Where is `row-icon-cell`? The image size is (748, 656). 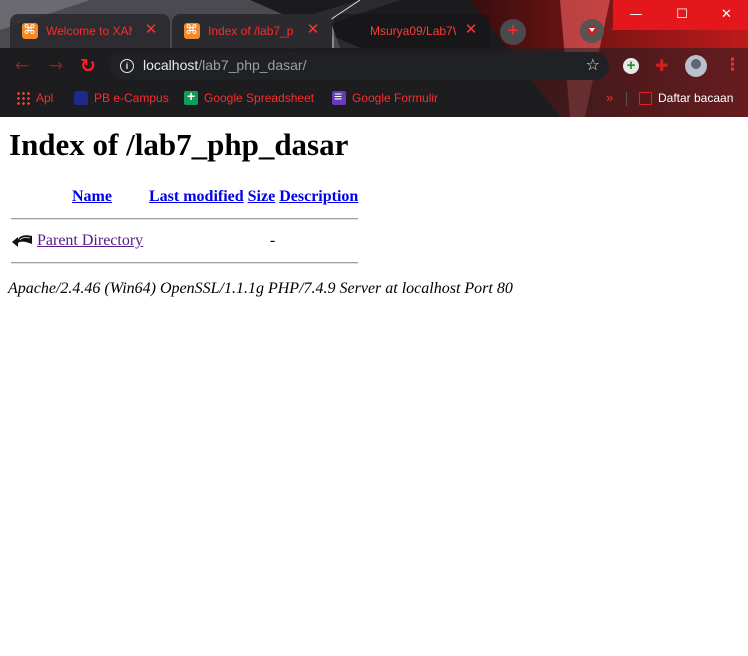 row-icon-cell is located at coordinates (22, 241).